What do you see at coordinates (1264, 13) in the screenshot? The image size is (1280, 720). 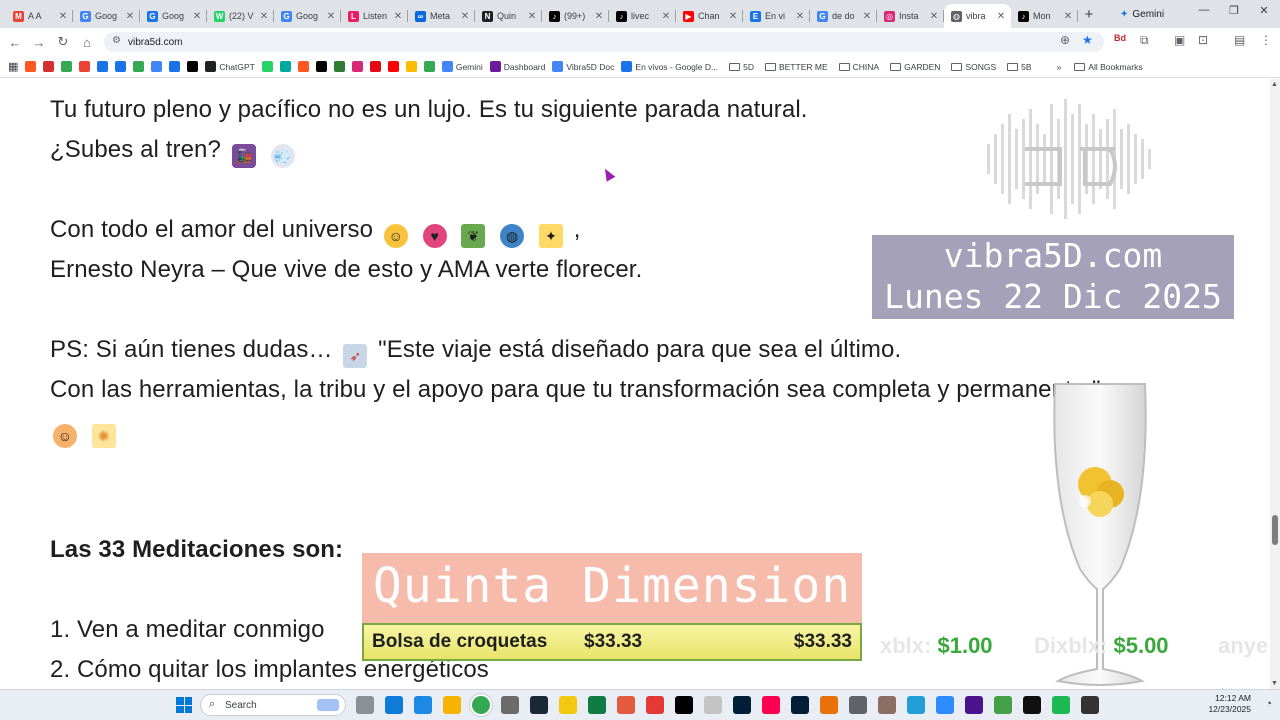 I see `close-window-button: ✕` at bounding box center [1264, 13].